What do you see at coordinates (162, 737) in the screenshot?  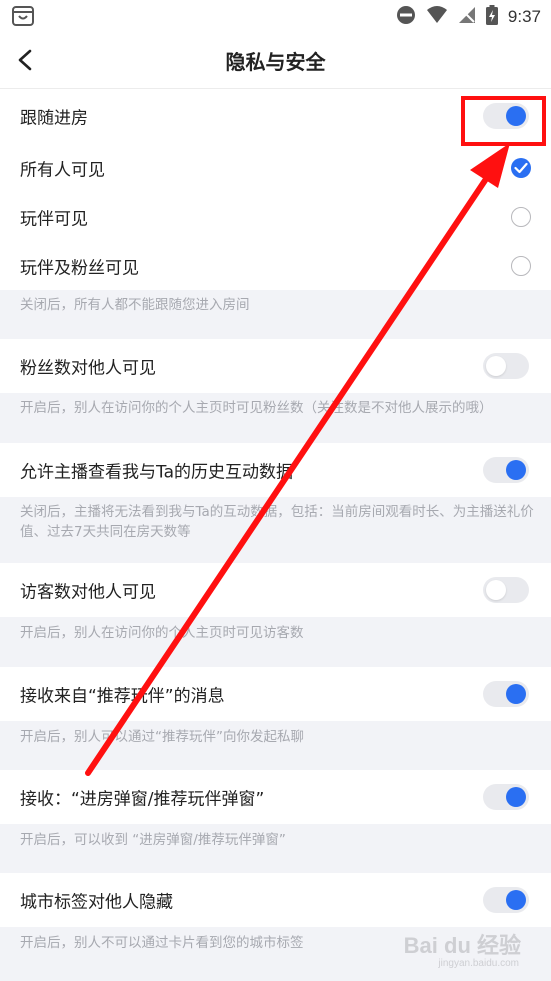 I see `recommend-message-description: 开启后，别人可以通过“推荐玩伴”向你发起私聊` at bounding box center [162, 737].